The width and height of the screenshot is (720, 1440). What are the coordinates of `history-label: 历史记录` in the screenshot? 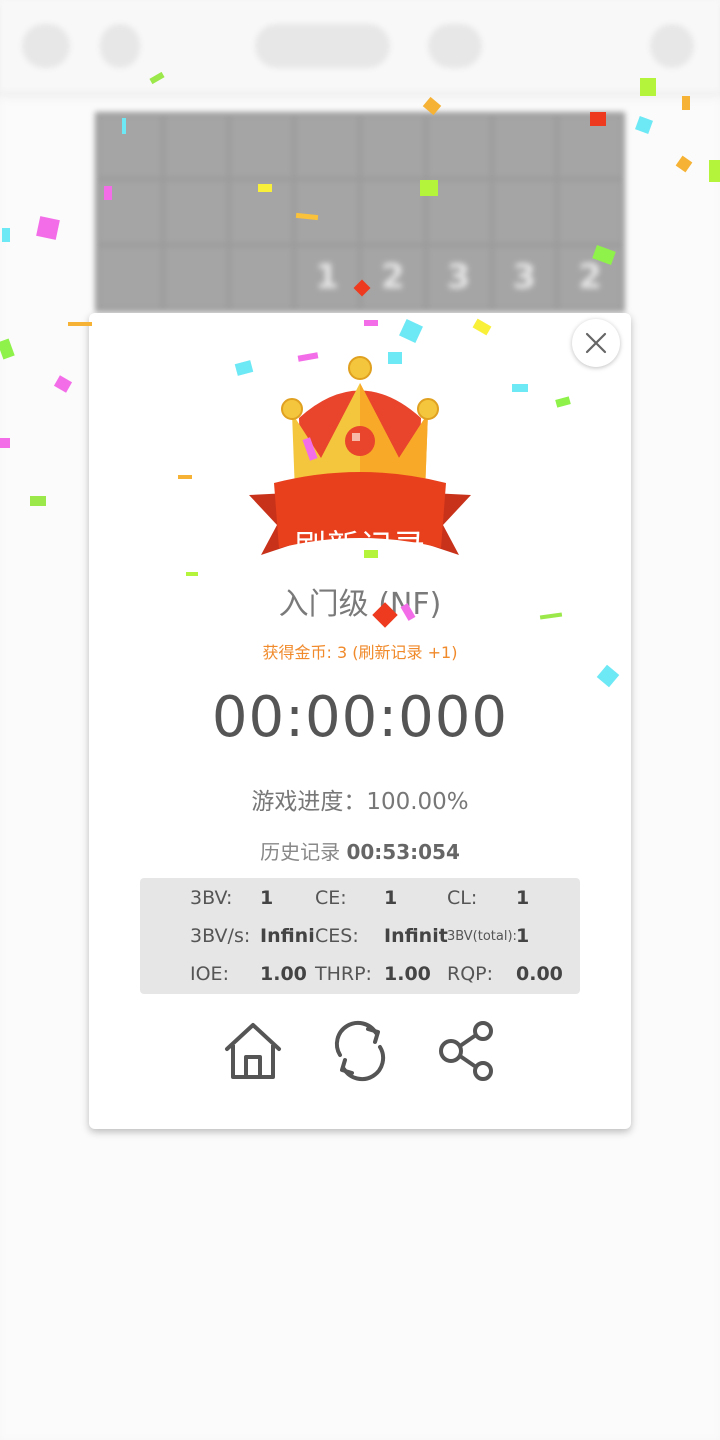 It's located at (300, 852).